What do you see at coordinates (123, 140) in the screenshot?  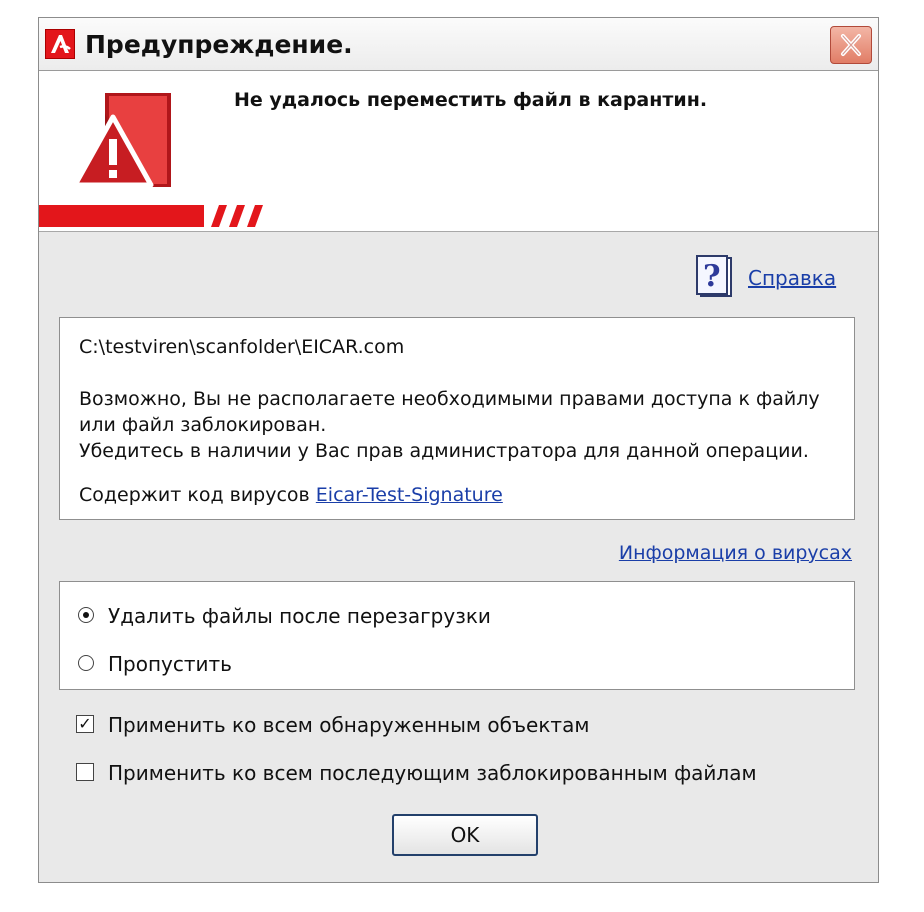 I see `warning-icon` at bounding box center [123, 140].